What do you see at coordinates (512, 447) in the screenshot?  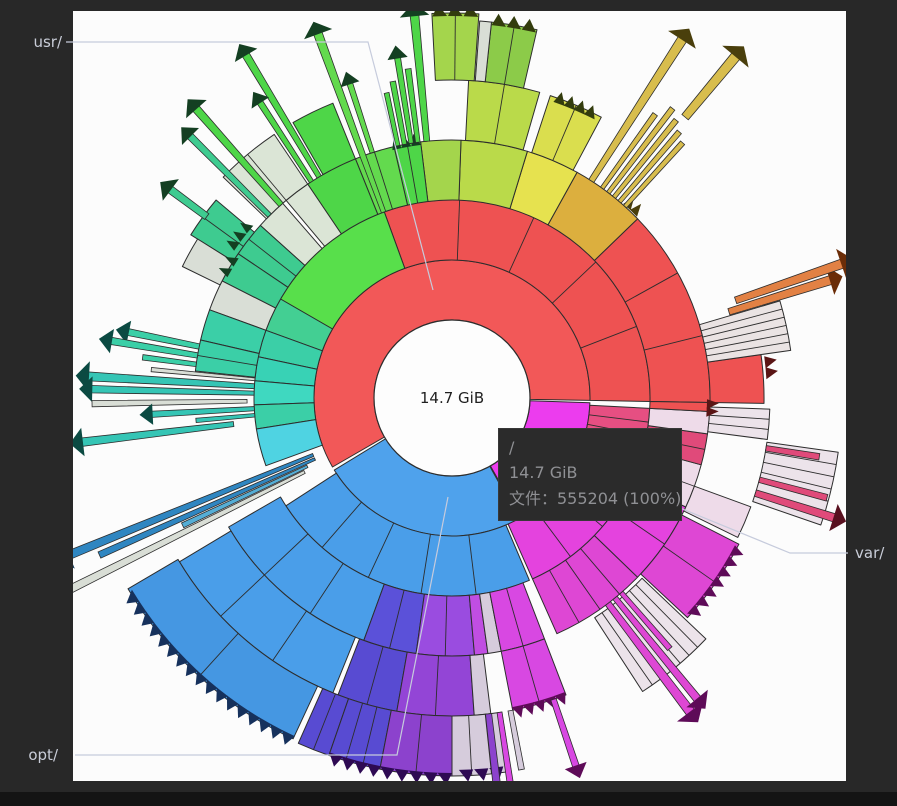 I see `tooltip-path: /` at bounding box center [512, 447].